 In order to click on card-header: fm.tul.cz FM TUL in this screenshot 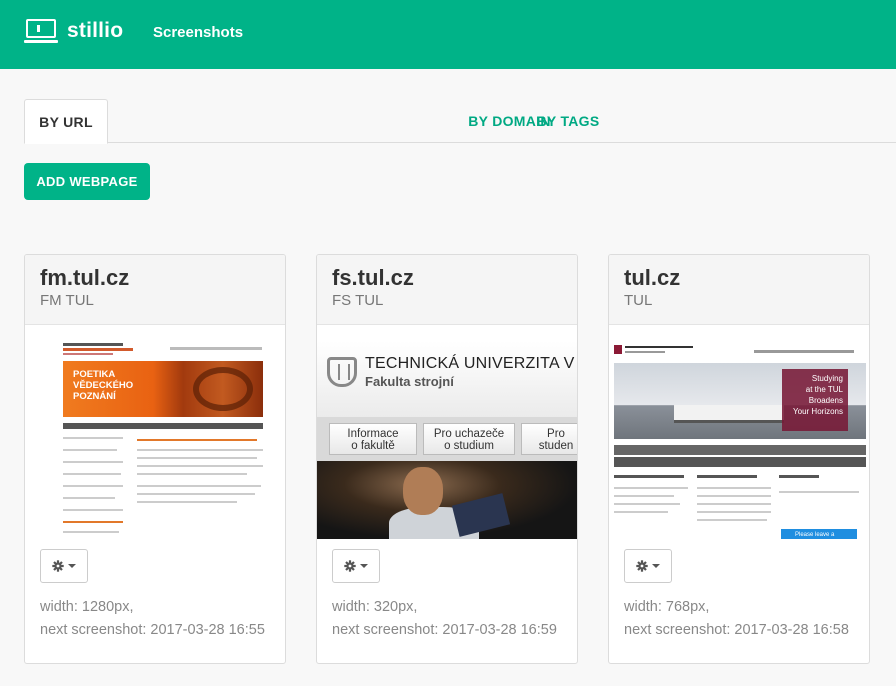, I will do `click(155, 290)`.